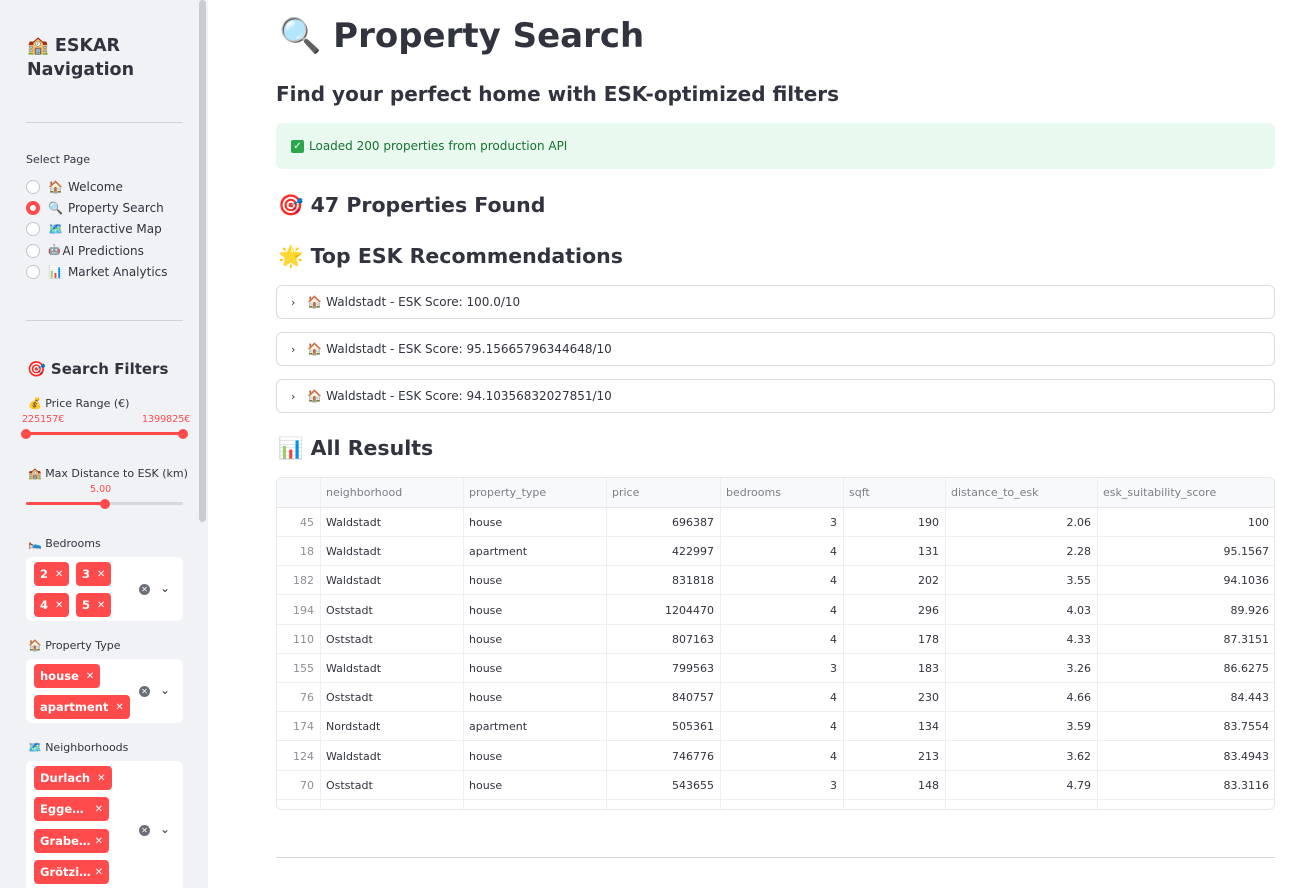 This screenshot has width=1291, height=888. Describe the element at coordinates (534, 726) in the screenshot. I see `table-cell: apartment` at that location.